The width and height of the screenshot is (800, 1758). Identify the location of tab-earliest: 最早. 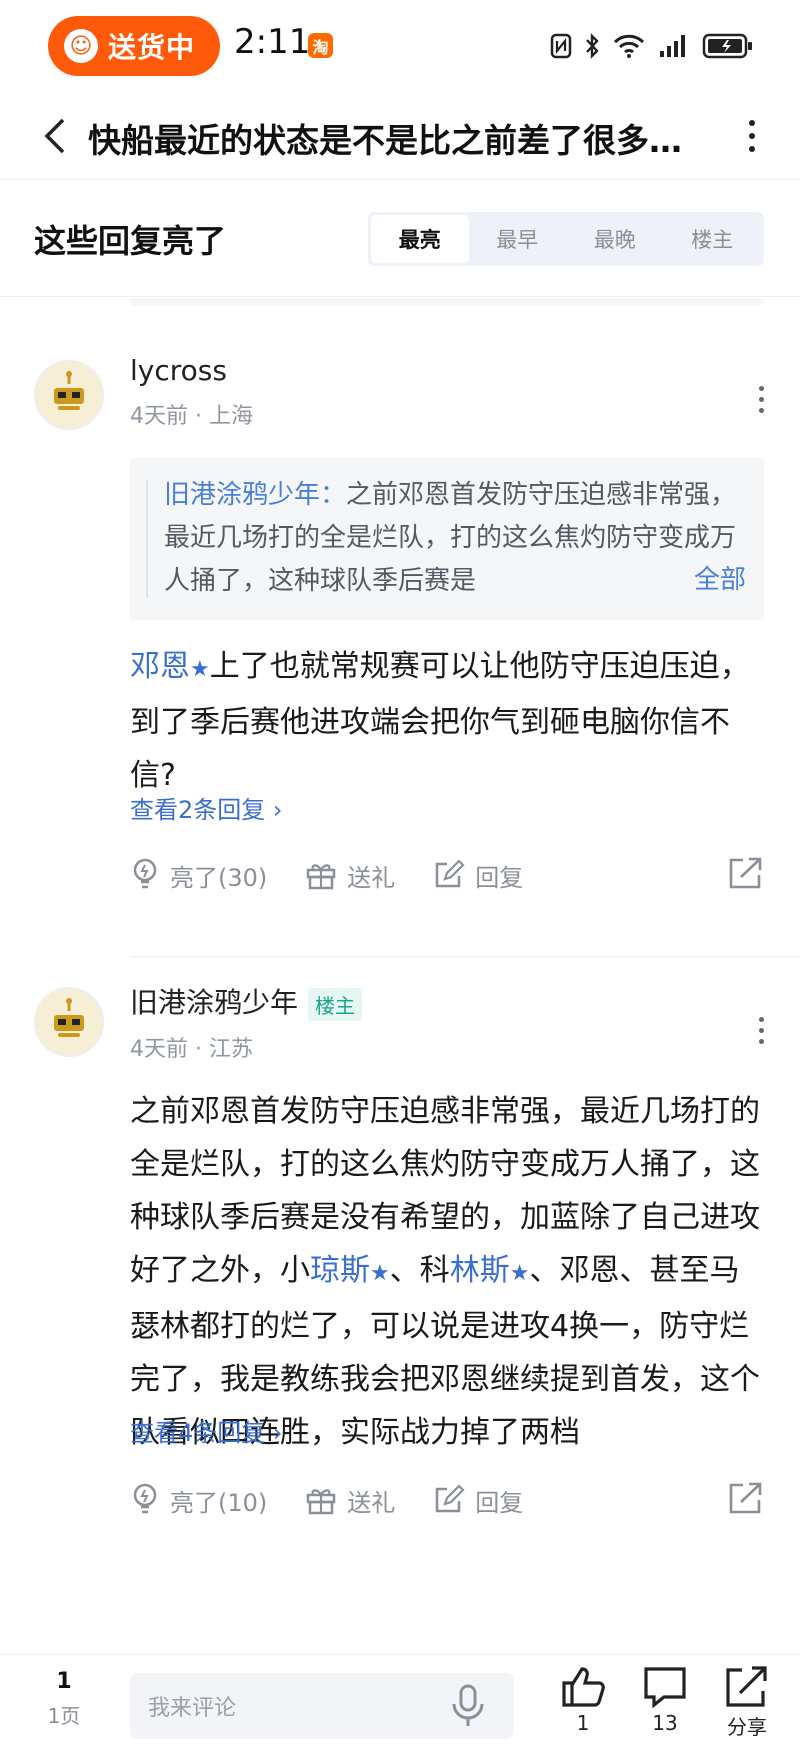
(518, 239).